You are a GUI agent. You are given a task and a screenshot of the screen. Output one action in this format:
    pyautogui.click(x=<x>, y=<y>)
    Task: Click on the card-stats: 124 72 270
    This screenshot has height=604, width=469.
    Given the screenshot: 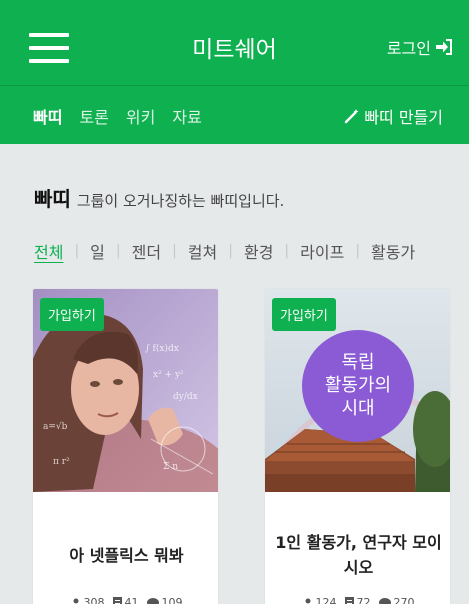 What is the action you would take?
    pyautogui.click(x=357, y=600)
    